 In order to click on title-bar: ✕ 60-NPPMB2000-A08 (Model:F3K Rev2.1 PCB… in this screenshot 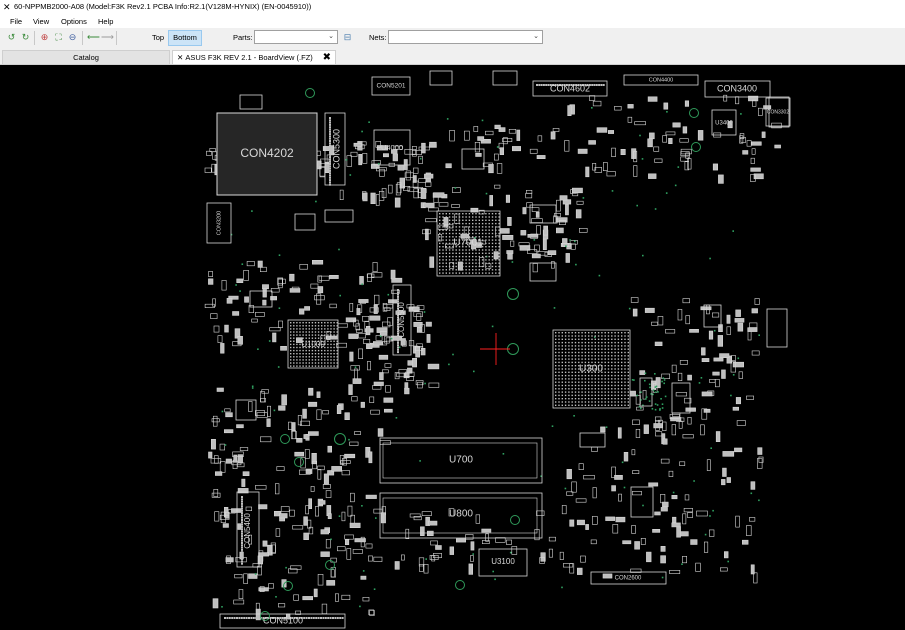, I will do `click(452, 7)`.